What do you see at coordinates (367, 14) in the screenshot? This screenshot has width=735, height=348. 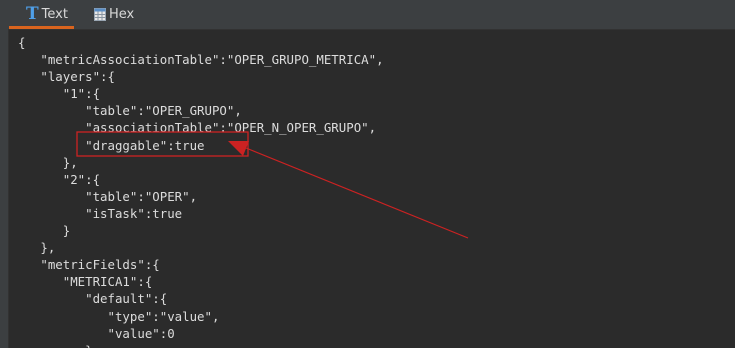 I see `tab-bar: T Text Hex` at bounding box center [367, 14].